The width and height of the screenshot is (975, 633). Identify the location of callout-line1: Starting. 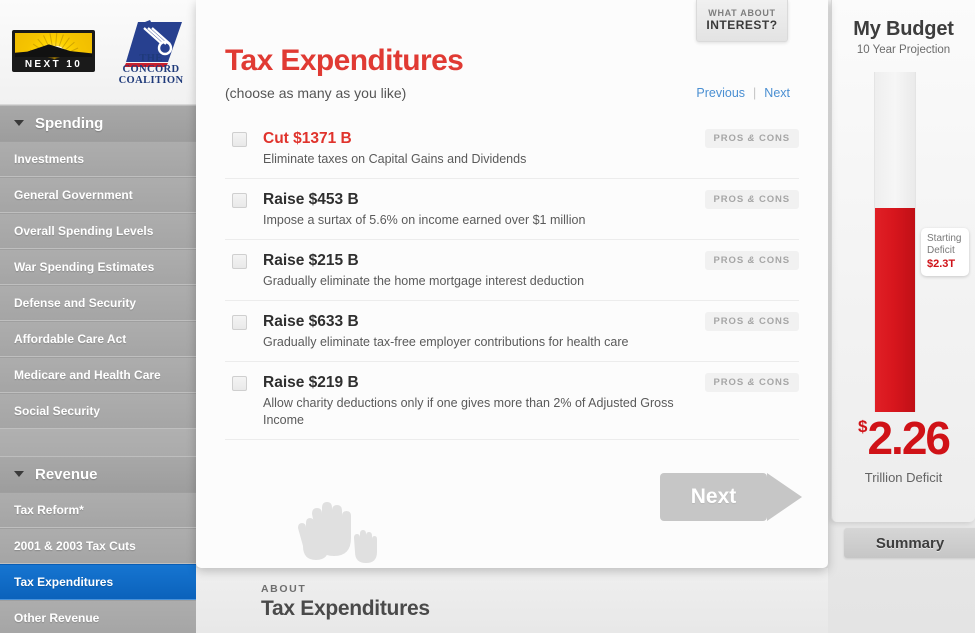
(944, 238).